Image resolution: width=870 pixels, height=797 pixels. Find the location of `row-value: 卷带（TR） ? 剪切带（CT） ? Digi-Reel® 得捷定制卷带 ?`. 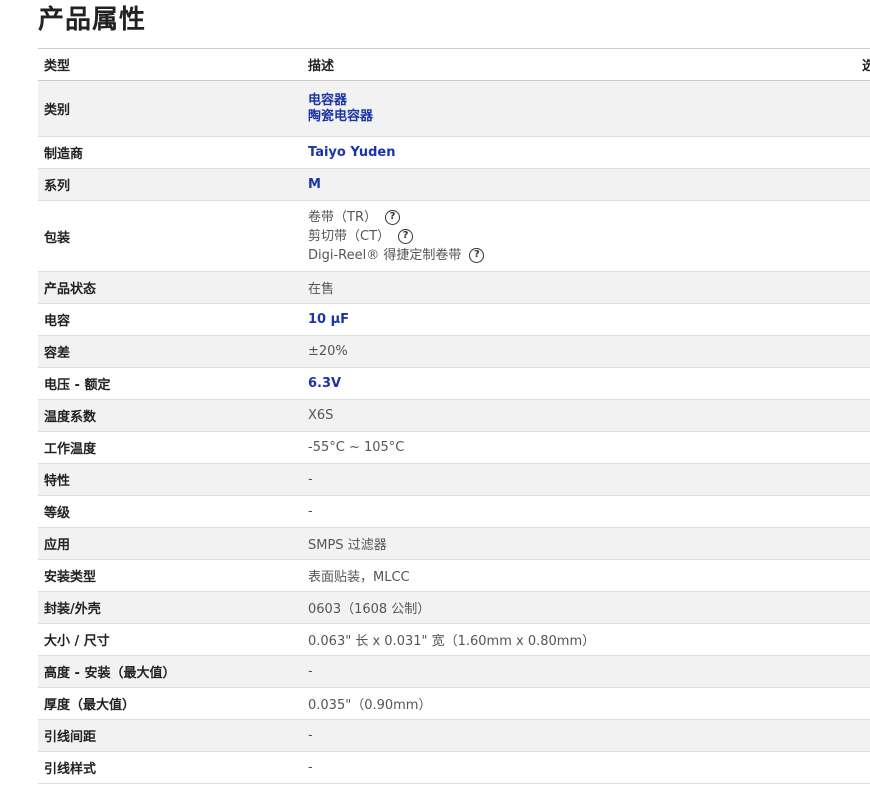

row-value: 卷带（TR） ? 剪切带（CT） ? Digi-Reel® 得捷定制卷带 ? is located at coordinates (586, 236).